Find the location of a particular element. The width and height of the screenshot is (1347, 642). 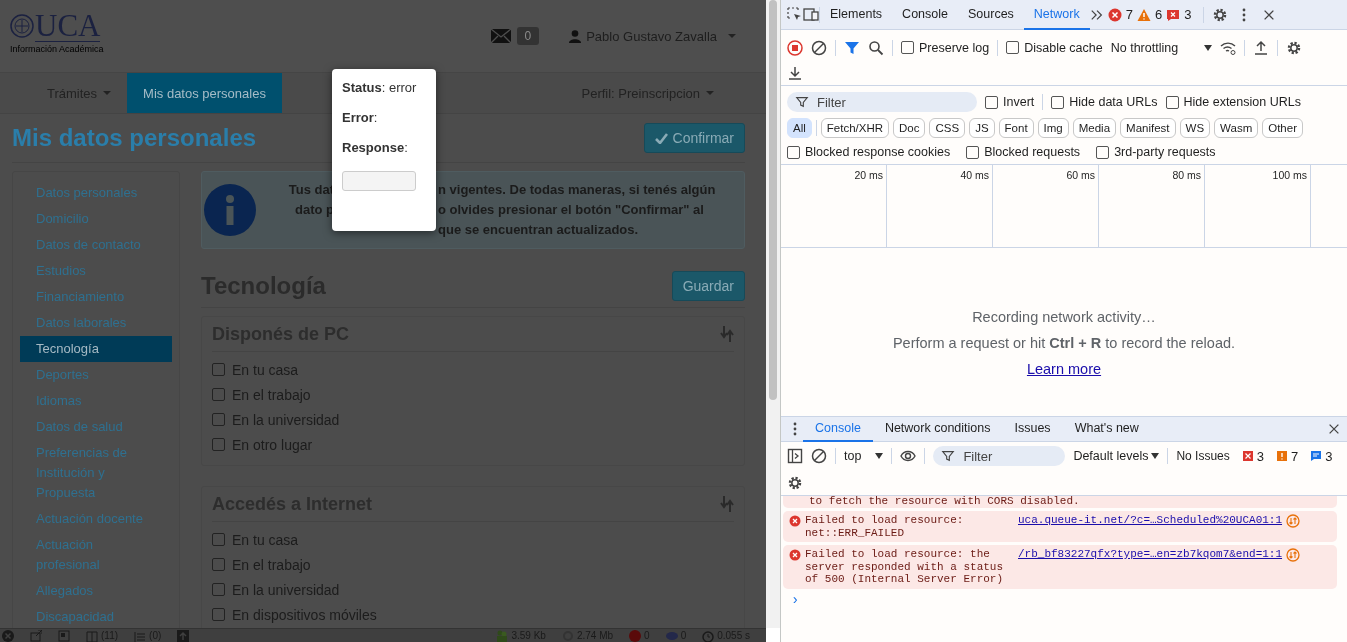

drawer-tab: Issues is located at coordinates (1032, 429).